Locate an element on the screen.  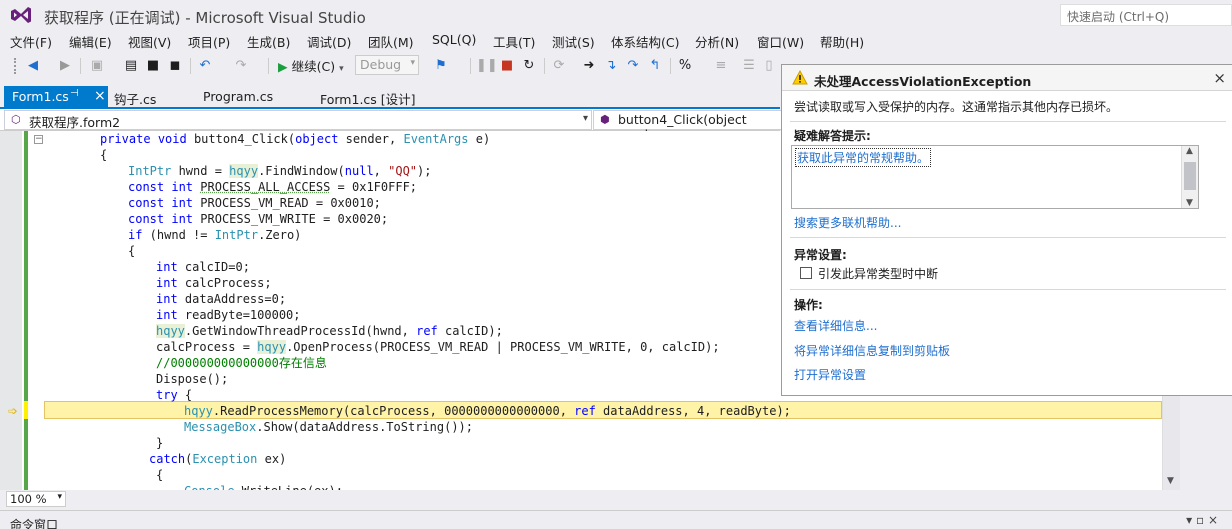
hex-display-icon: % is located at coordinates (685, 66).